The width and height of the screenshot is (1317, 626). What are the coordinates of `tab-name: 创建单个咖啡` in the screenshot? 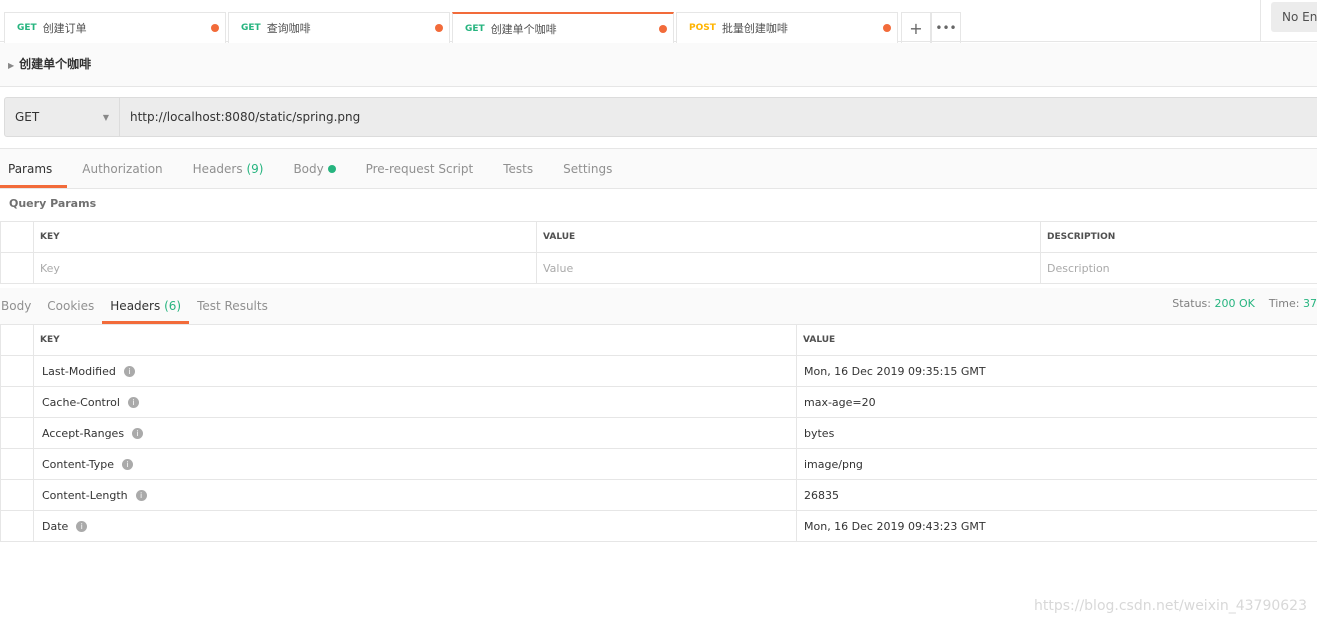 It's located at (523, 29).